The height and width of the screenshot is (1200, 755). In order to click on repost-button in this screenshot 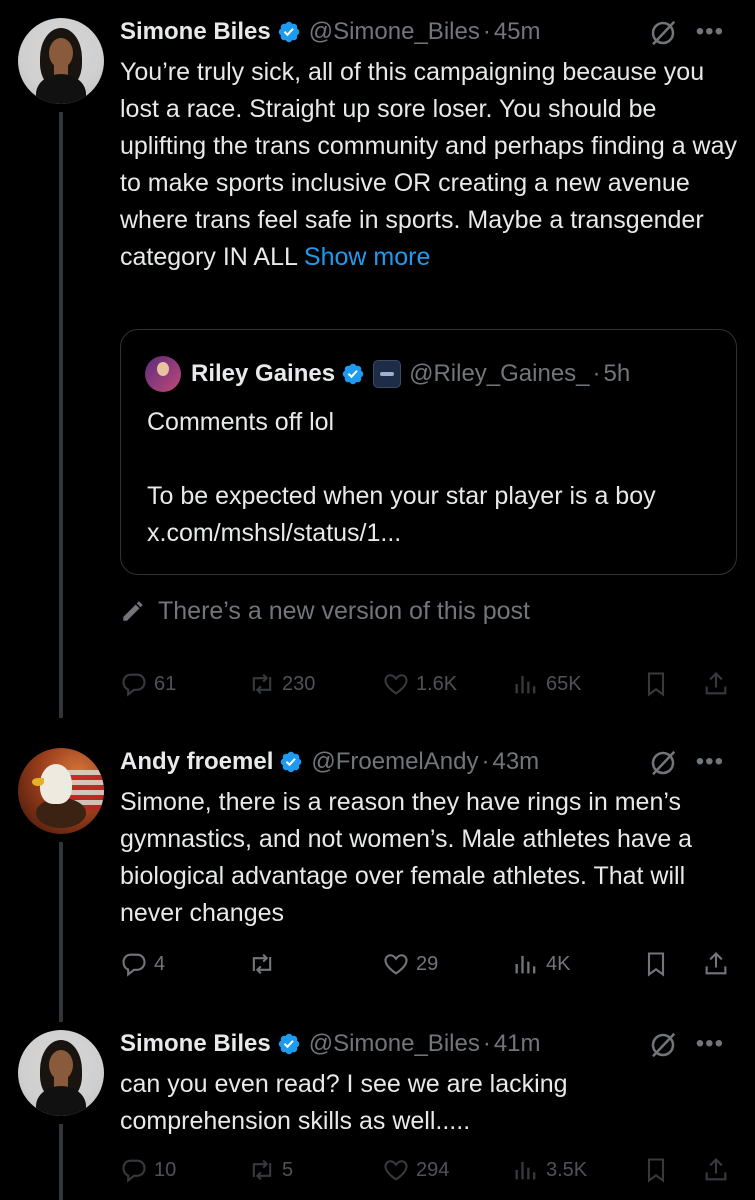, I will do `click(265, 964)`.